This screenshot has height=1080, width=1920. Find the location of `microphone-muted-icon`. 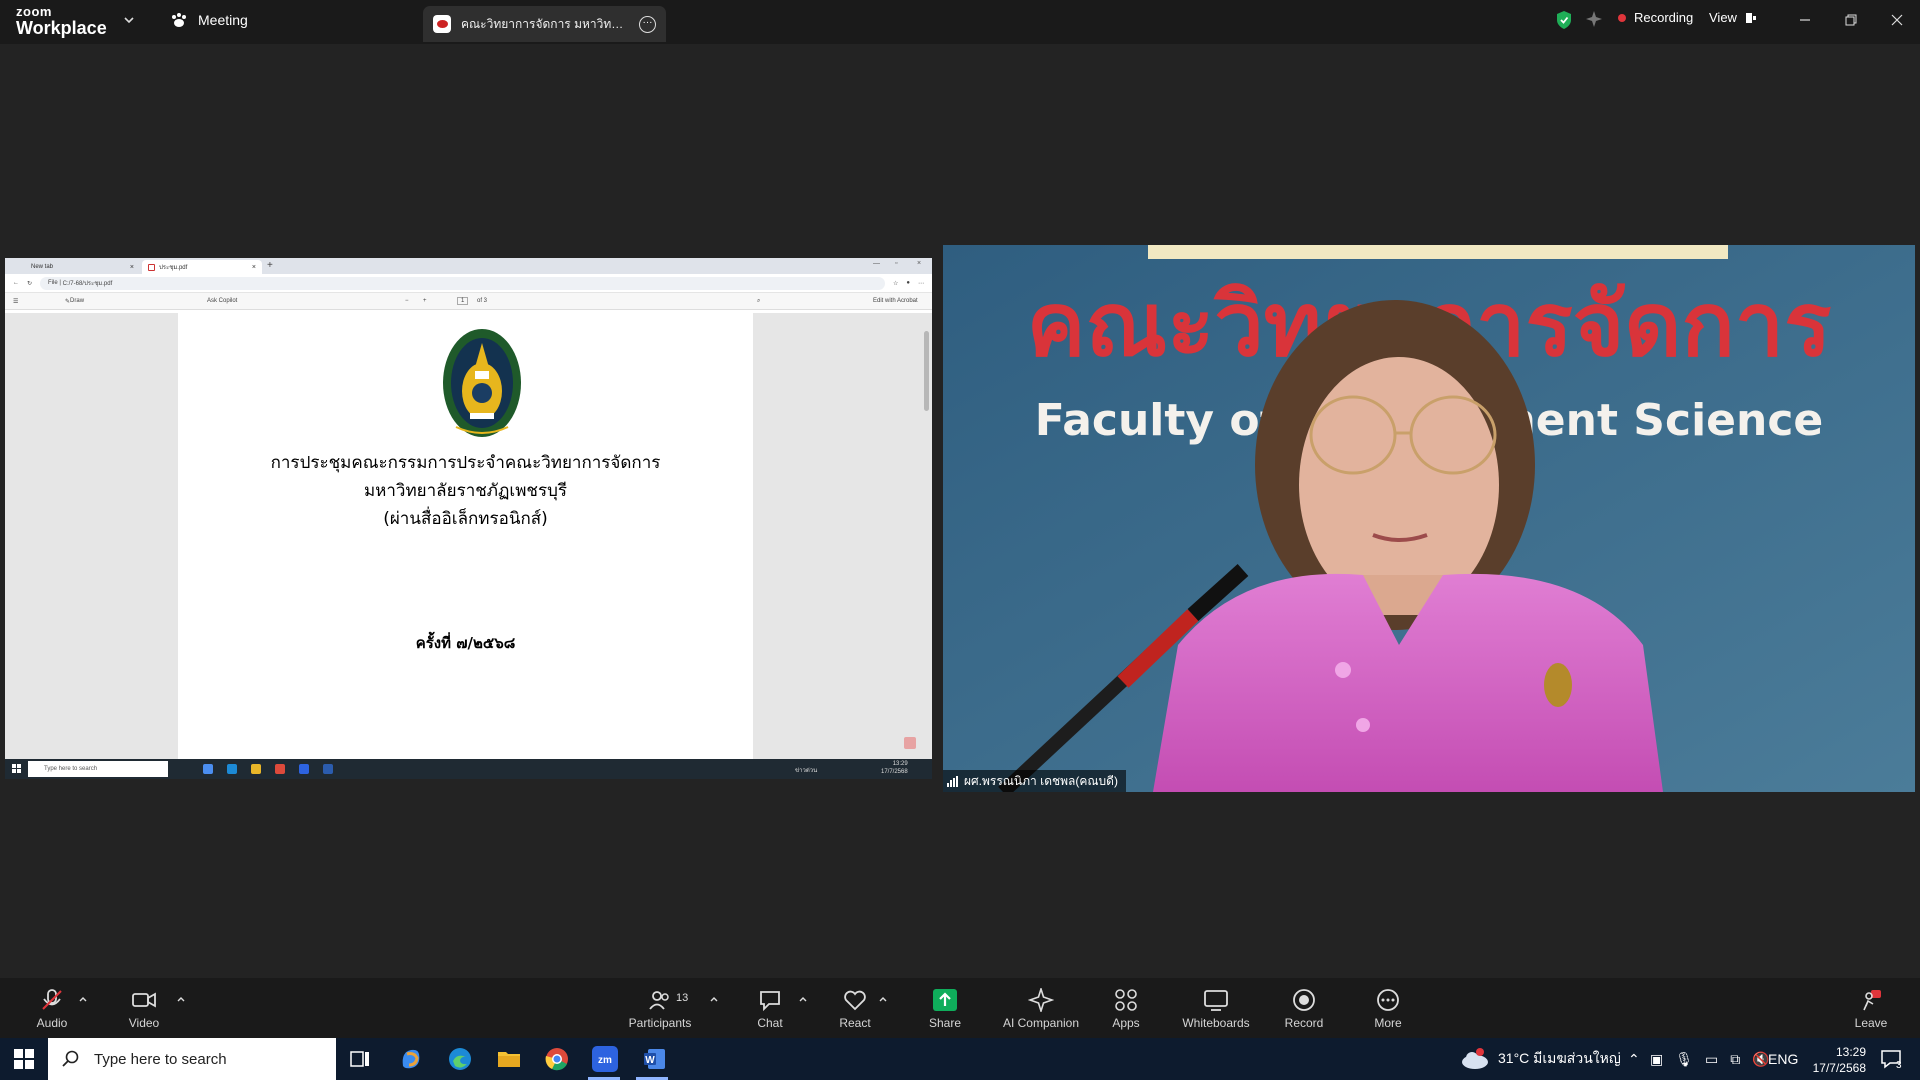

microphone-muted-icon is located at coordinates (52, 999).